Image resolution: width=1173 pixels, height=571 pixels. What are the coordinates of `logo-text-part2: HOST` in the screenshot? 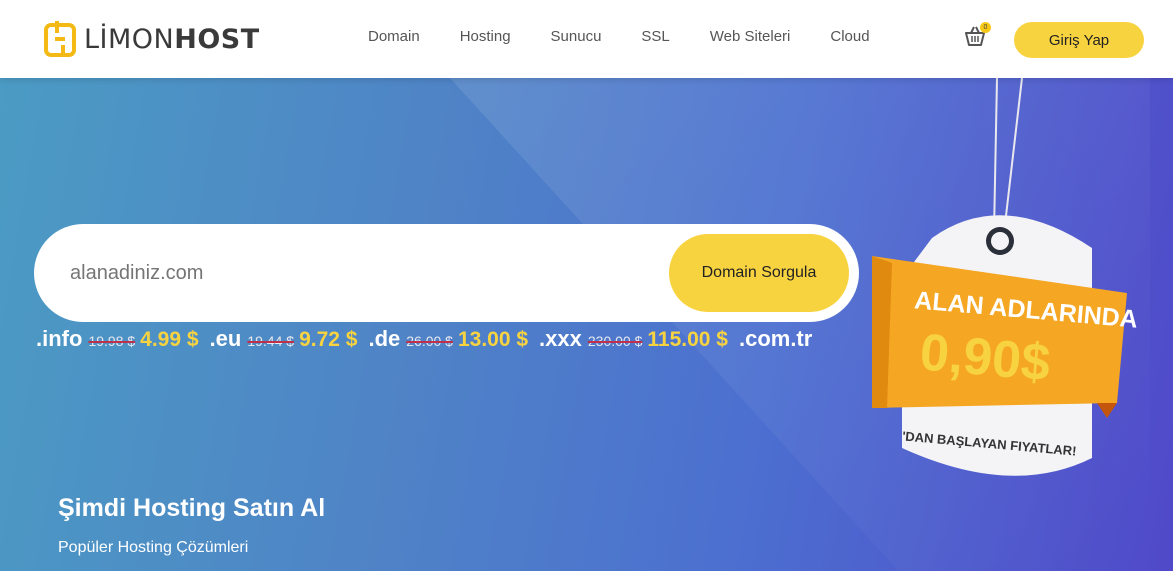 It's located at (217, 39).